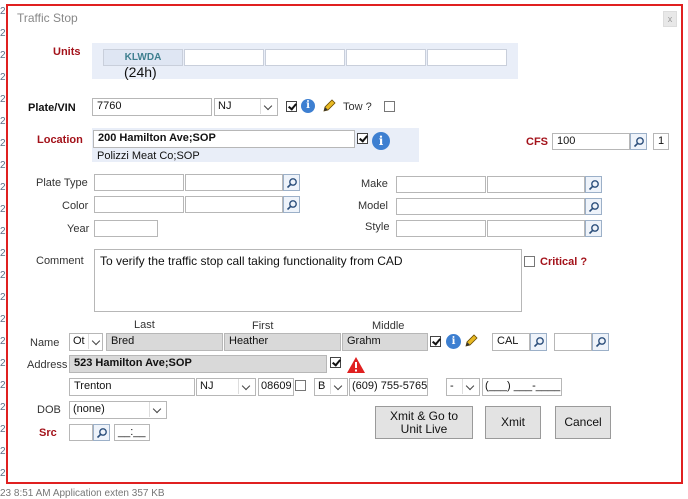 The height and width of the screenshot is (499, 688). What do you see at coordinates (282, 342) in the screenshot?
I see `first-name-input: Heather` at bounding box center [282, 342].